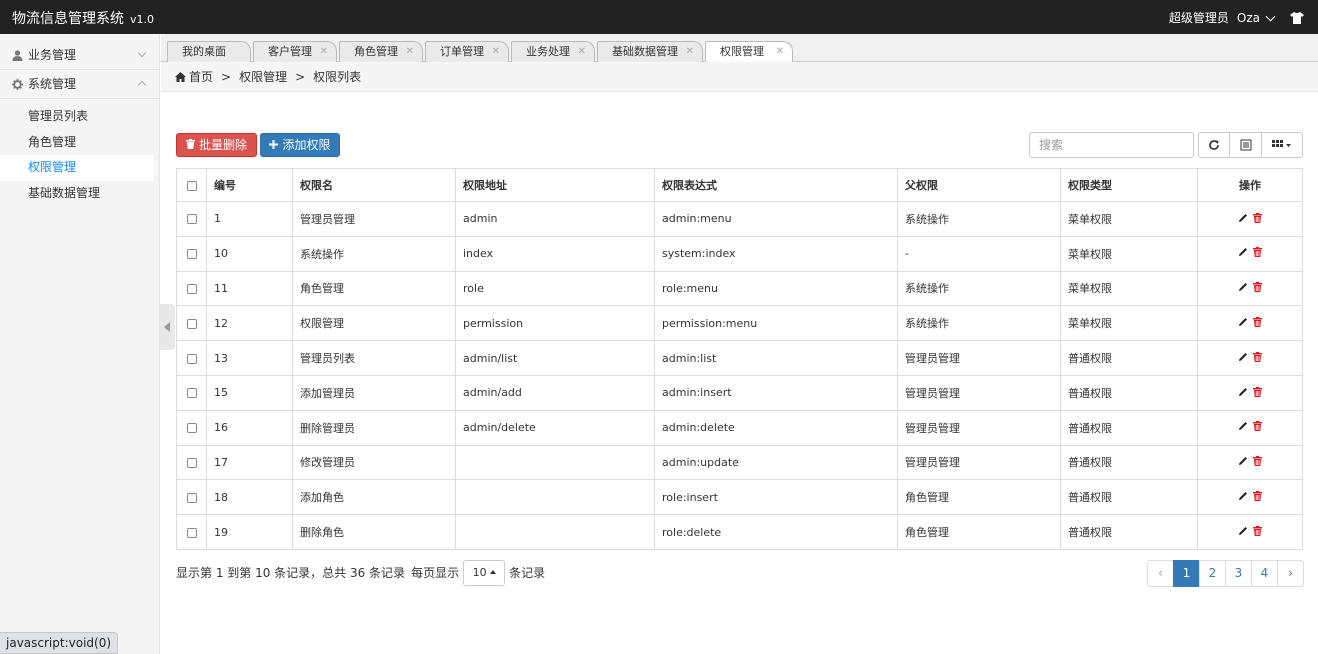 The height and width of the screenshot is (654, 1318). What do you see at coordinates (776, 185) in the screenshot?
I see `column-header-expr: 权限表达式` at bounding box center [776, 185].